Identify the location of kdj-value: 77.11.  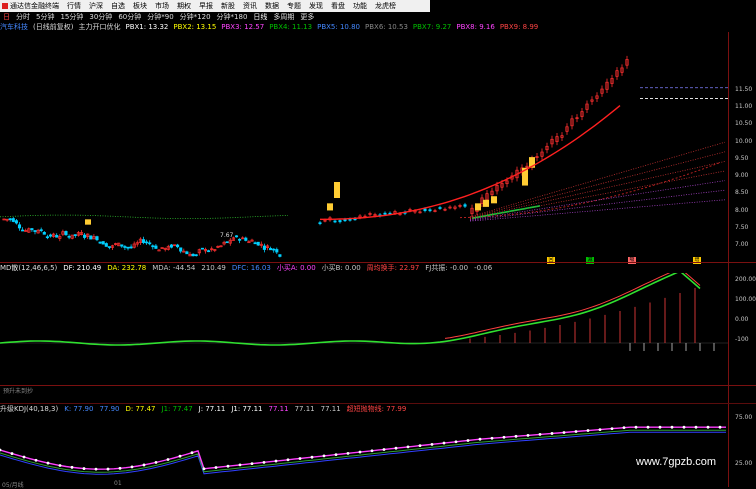
(278, 409).